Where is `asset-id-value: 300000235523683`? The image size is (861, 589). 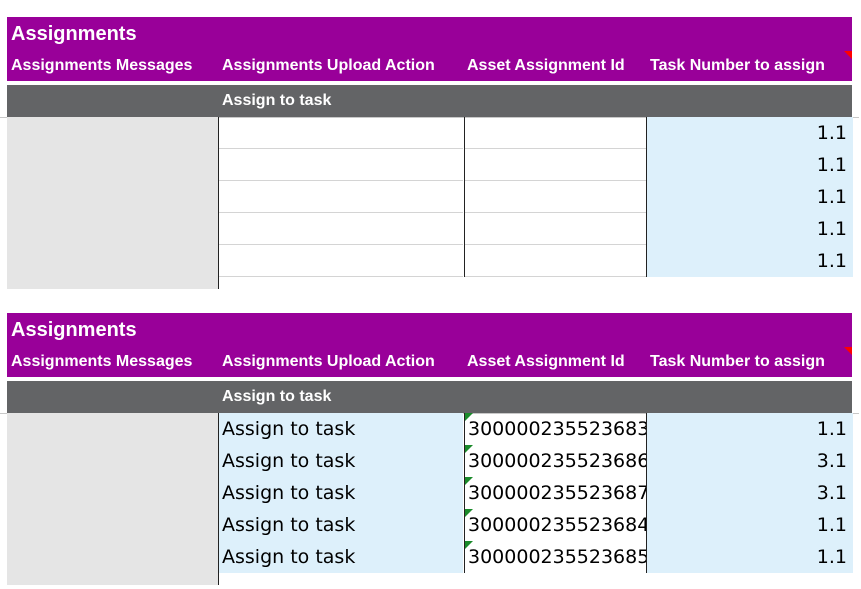
asset-id-value: 300000235523683 is located at coordinates (557, 429).